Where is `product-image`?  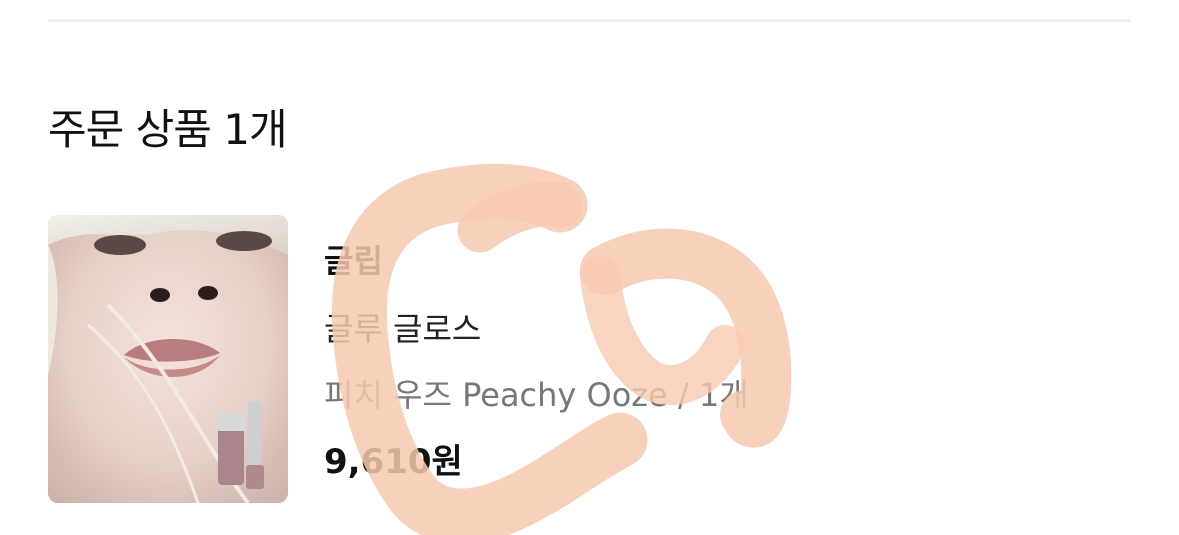
product-image is located at coordinates (168, 359).